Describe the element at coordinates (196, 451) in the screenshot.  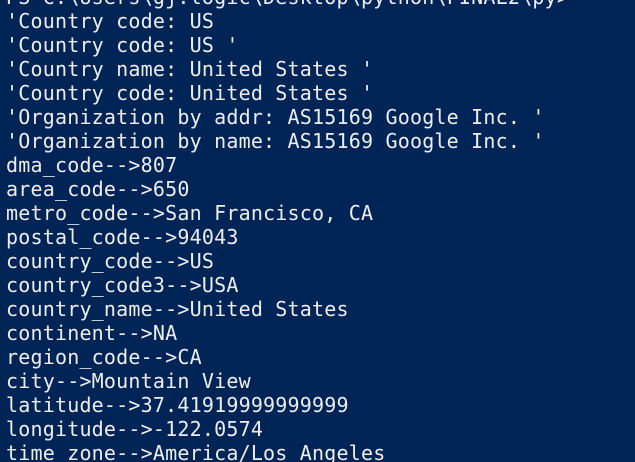
I see `console-line: time_zone-->America/Los_Angeles` at that location.